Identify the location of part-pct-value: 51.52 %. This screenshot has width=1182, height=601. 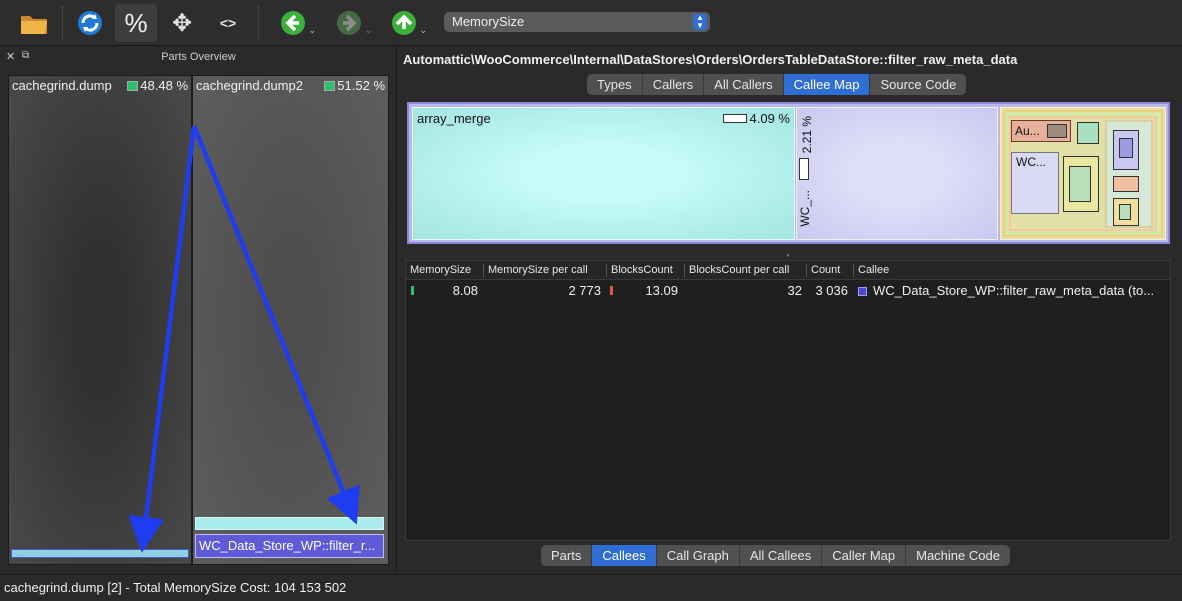
(361, 85).